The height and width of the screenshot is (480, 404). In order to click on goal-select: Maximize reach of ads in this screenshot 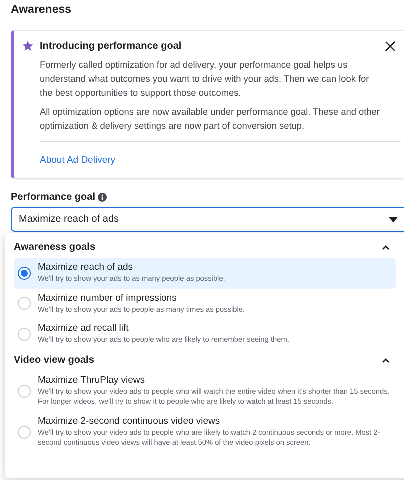, I will do `click(207, 219)`.